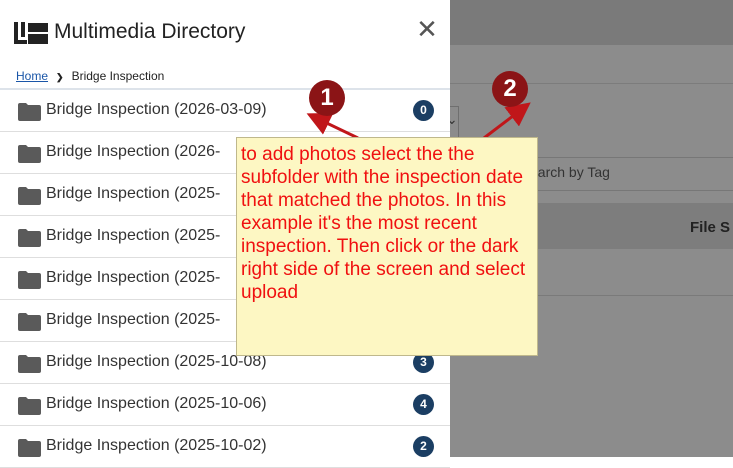  I want to click on step-marker-2: 2, so click(510, 89).